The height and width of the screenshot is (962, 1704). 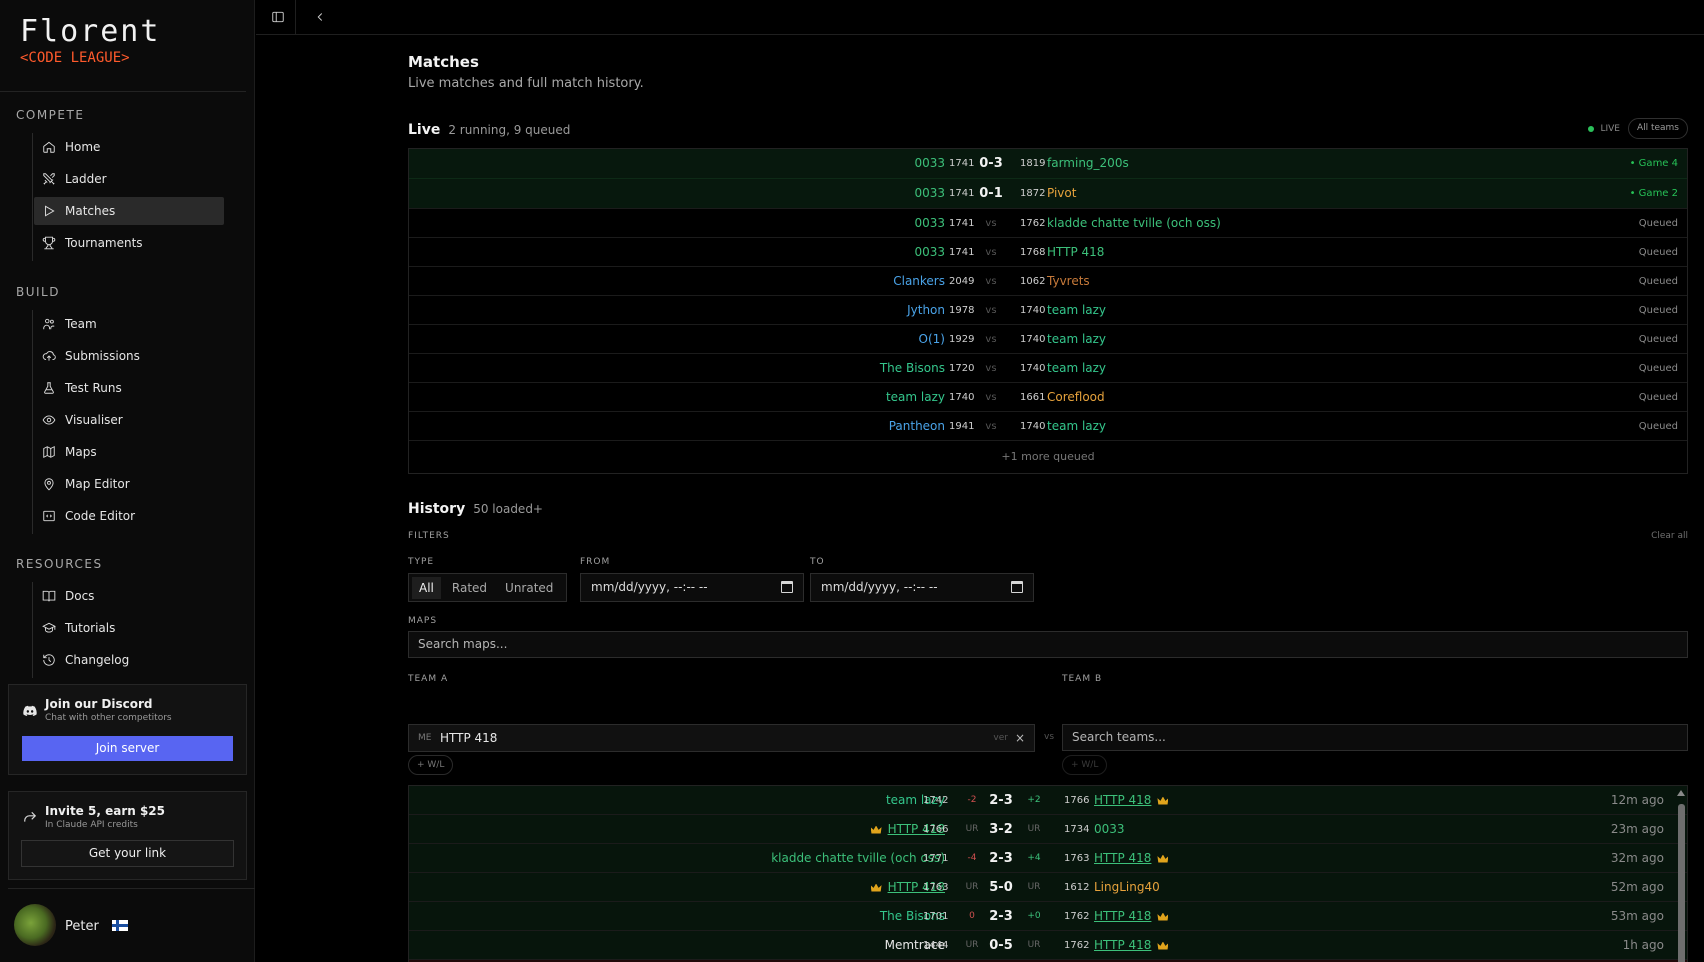 What do you see at coordinates (428, 679) in the screenshot?
I see `team-a-label: TEAM A` at bounding box center [428, 679].